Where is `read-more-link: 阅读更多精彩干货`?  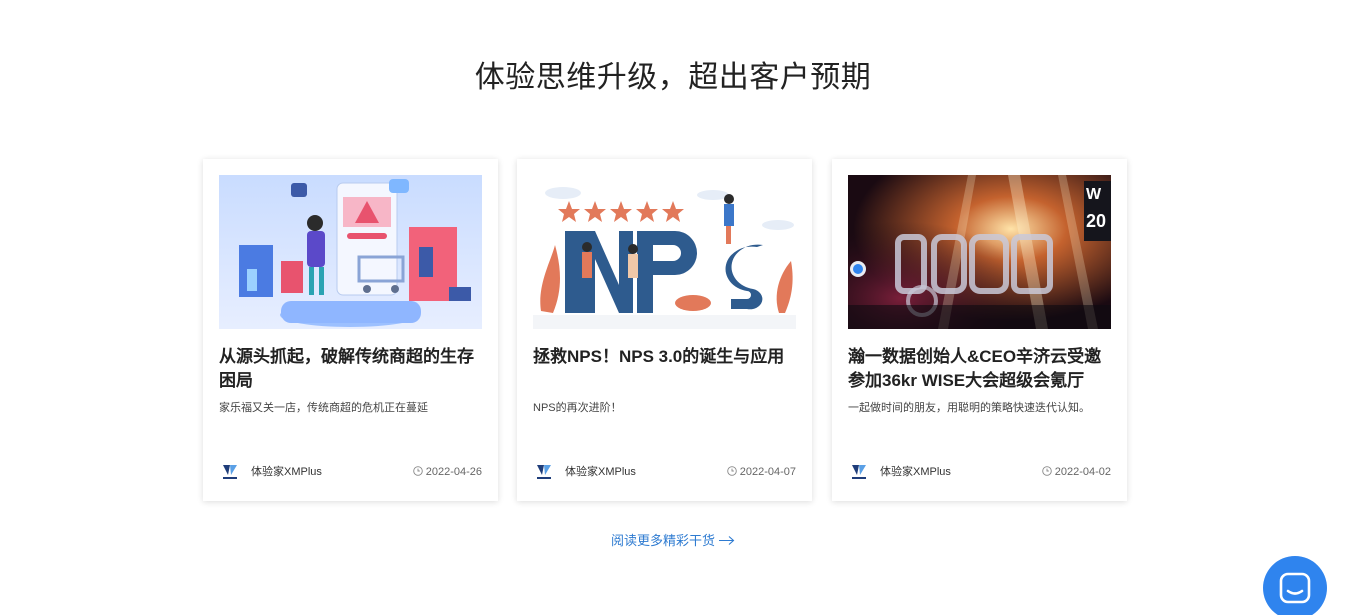
read-more-link: 阅读更多精彩干货 is located at coordinates (673, 541).